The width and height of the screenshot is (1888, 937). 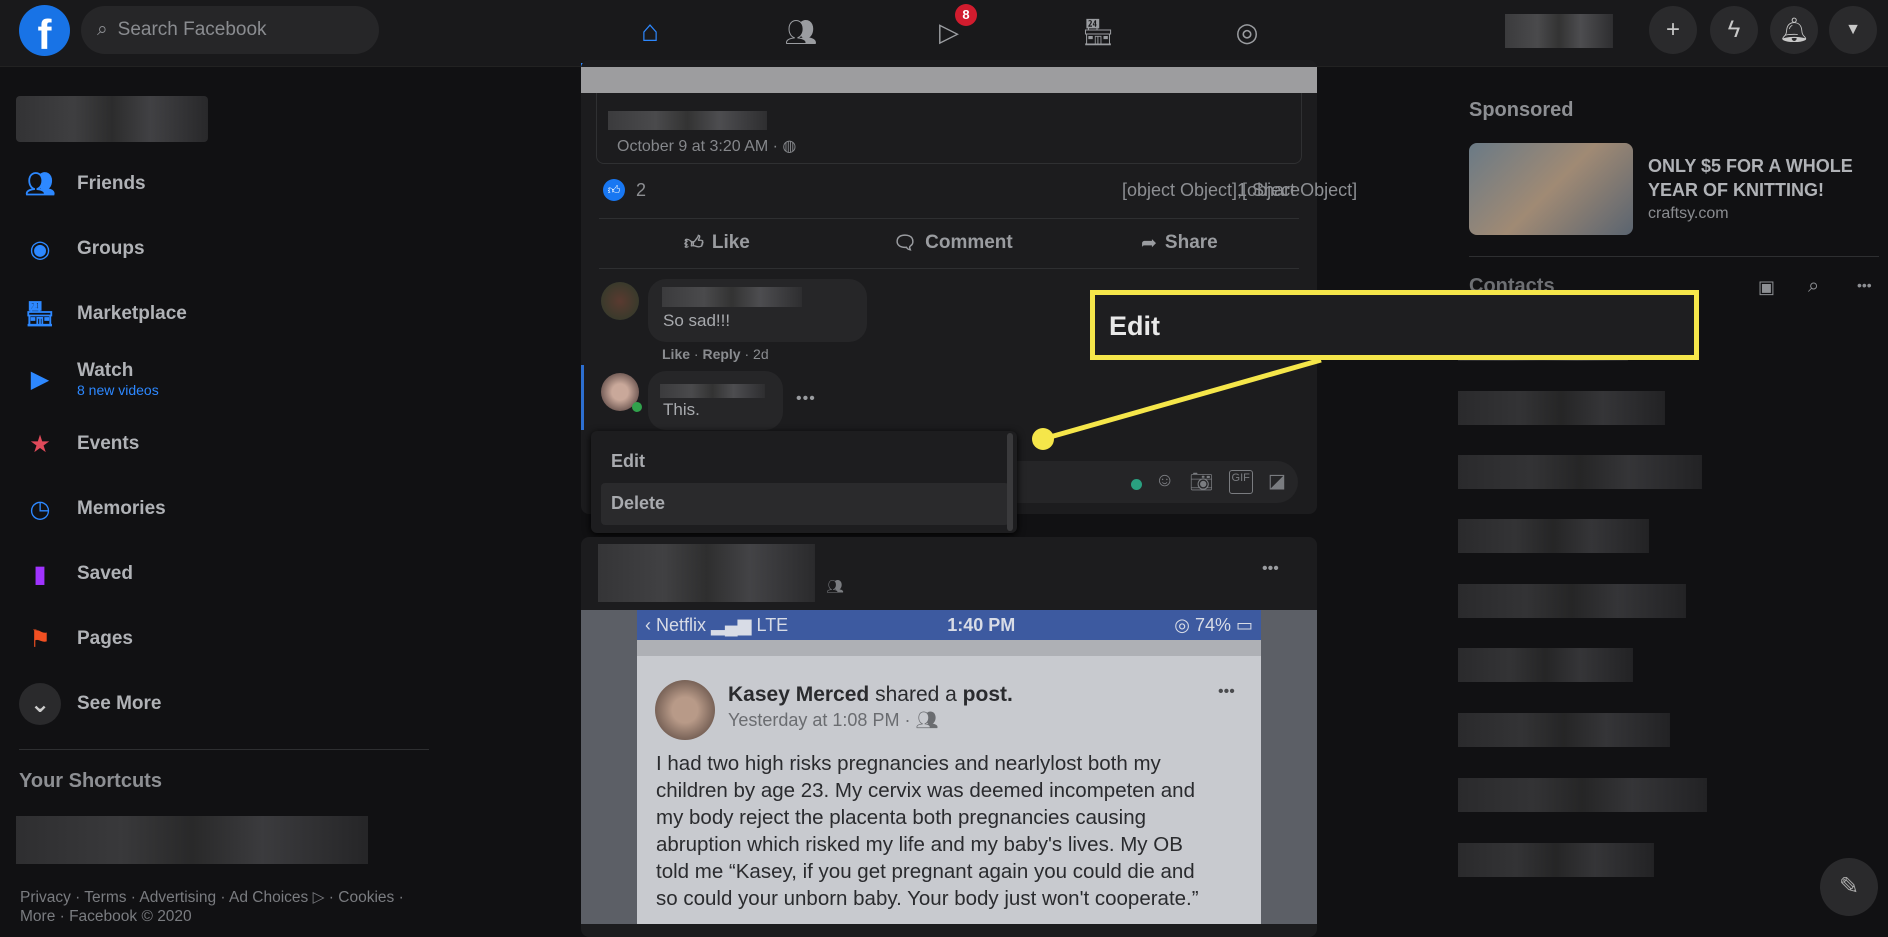 What do you see at coordinates (1134, 326) in the screenshot?
I see `callout-label: Edit` at bounding box center [1134, 326].